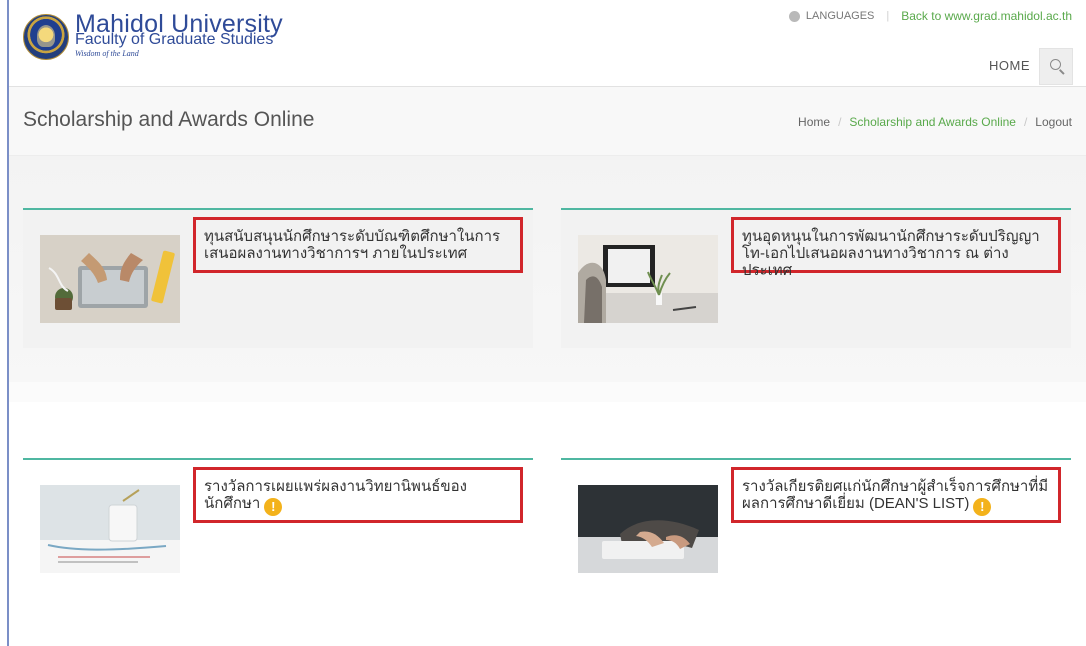  What do you see at coordinates (174, 39) in the screenshot?
I see `faculty-name: Faculty of Graduate Studies` at bounding box center [174, 39].